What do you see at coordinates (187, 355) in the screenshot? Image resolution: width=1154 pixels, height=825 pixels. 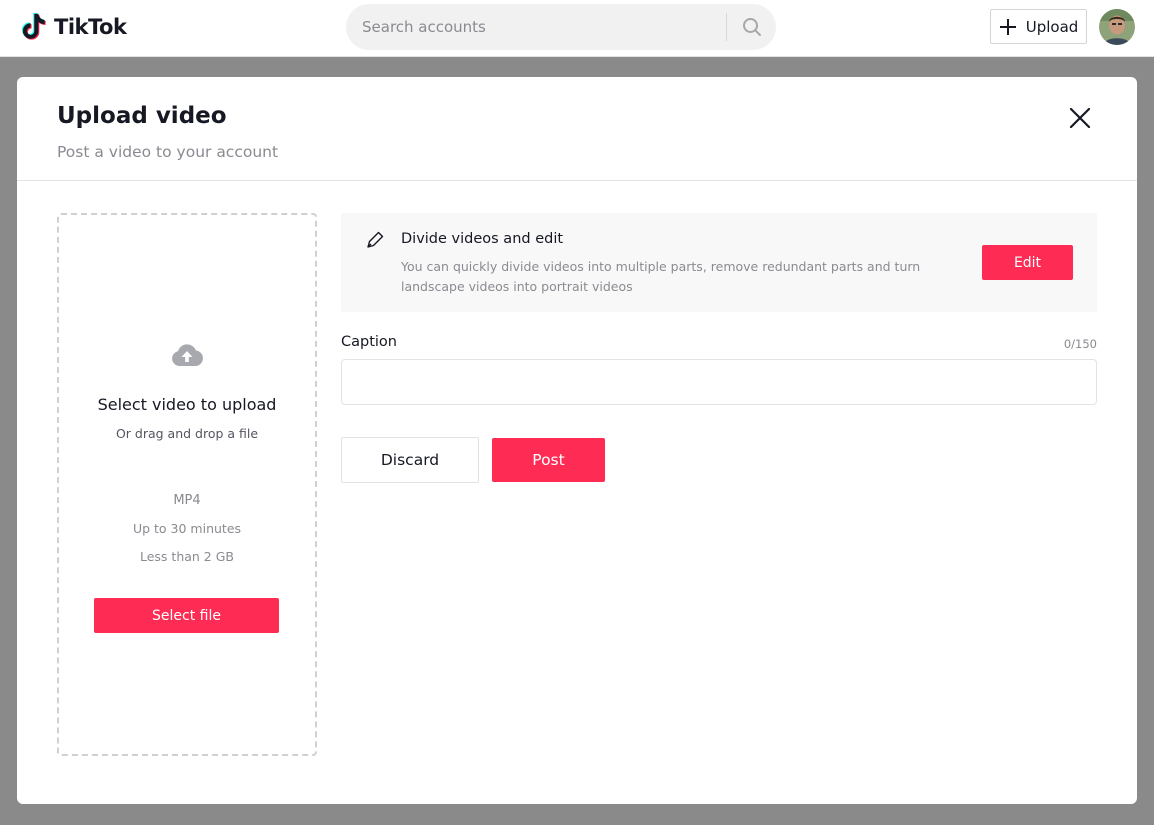 I see `cloud-upload-icon` at bounding box center [187, 355].